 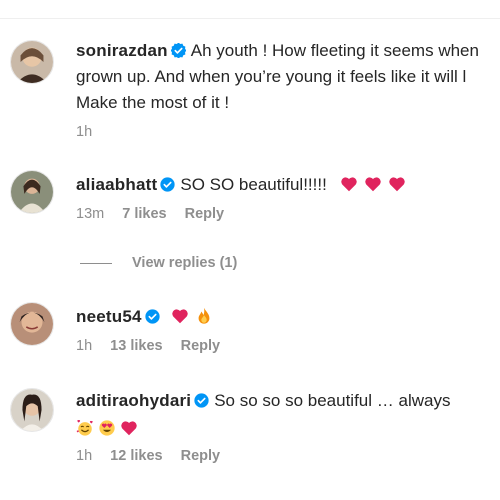 I want to click on comment-meta: 13m 7 likes Reply, so click(x=288, y=214).